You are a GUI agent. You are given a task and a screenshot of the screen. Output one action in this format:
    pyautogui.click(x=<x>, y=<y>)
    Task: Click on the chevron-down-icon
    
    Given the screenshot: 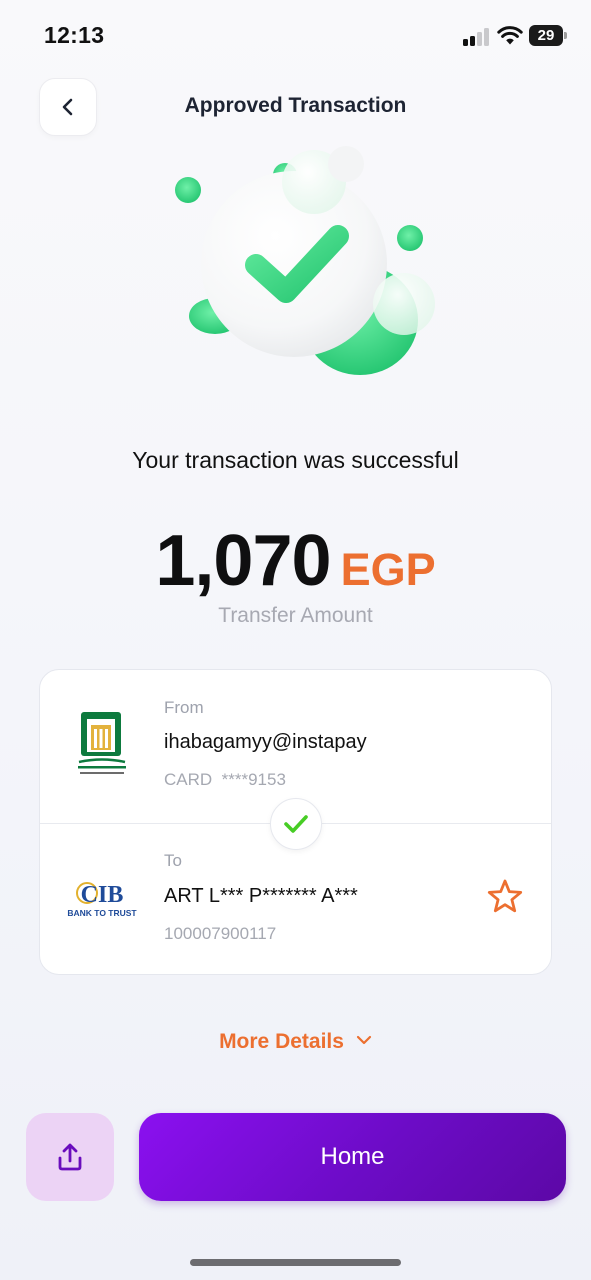 What is the action you would take?
    pyautogui.click(x=364, y=1040)
    